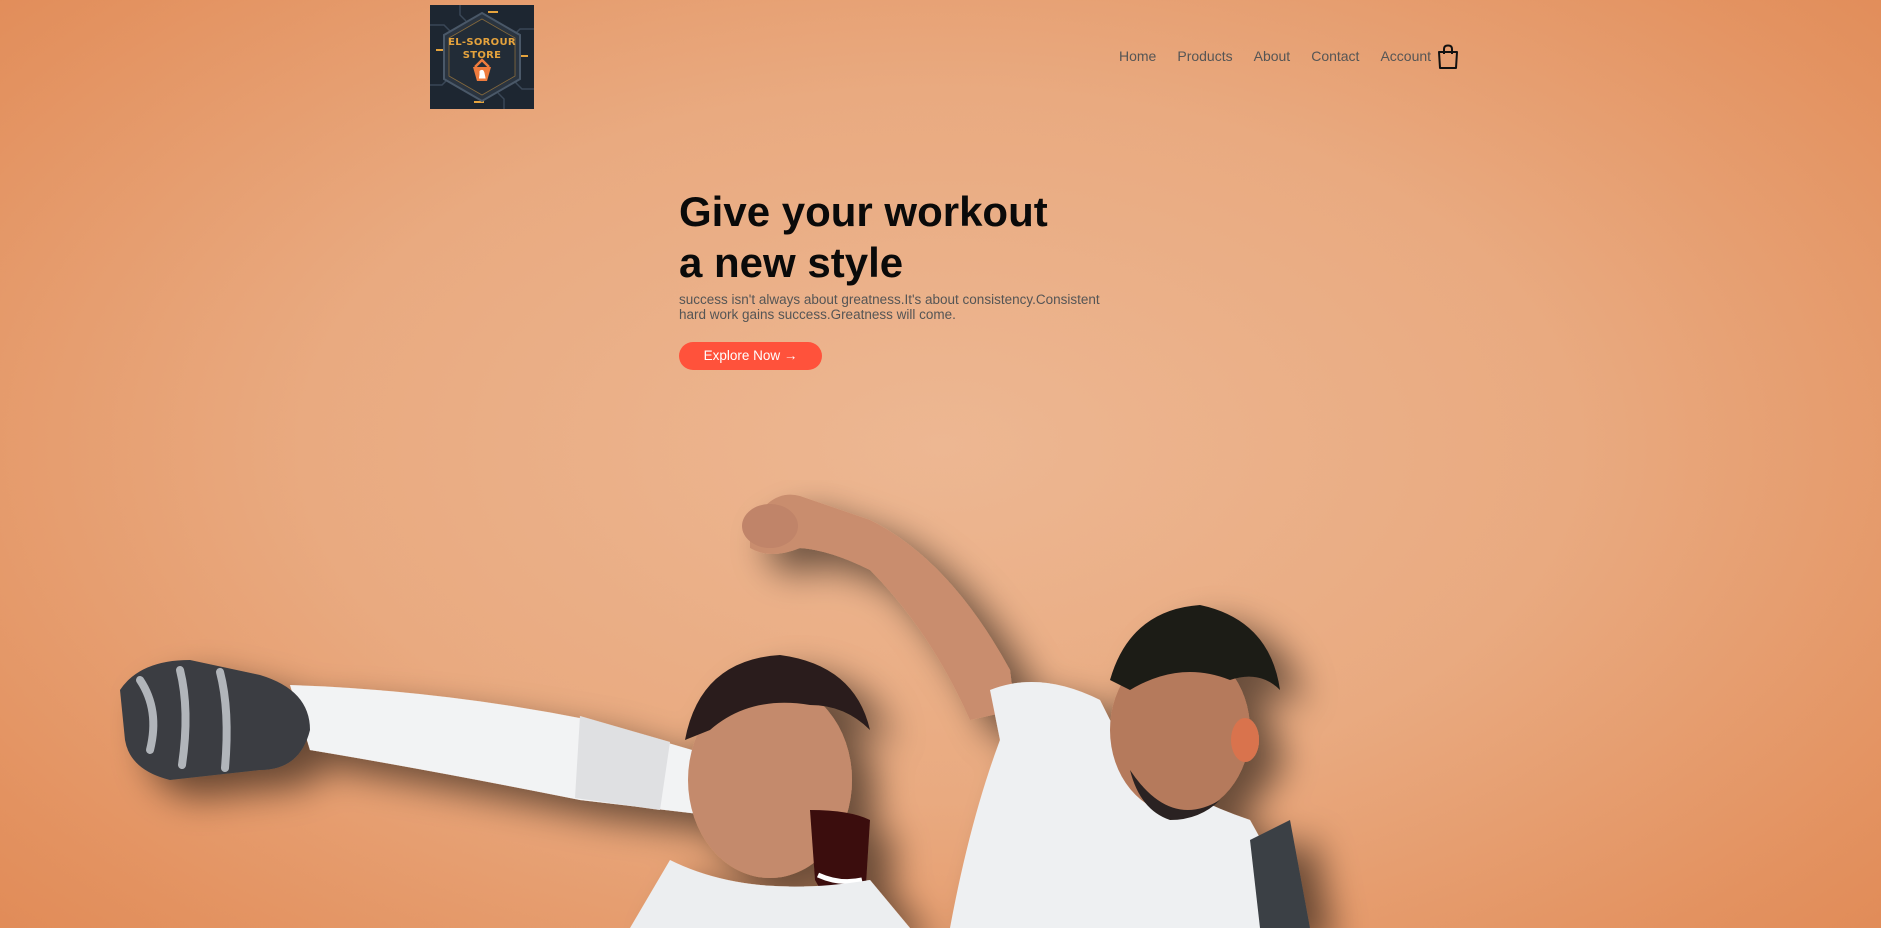 The width and height of the screenshot is (1881, 928). Describe the element at coordinates (1448, 57) in the screenshot. I see `shopping-bag-icon` at that location.